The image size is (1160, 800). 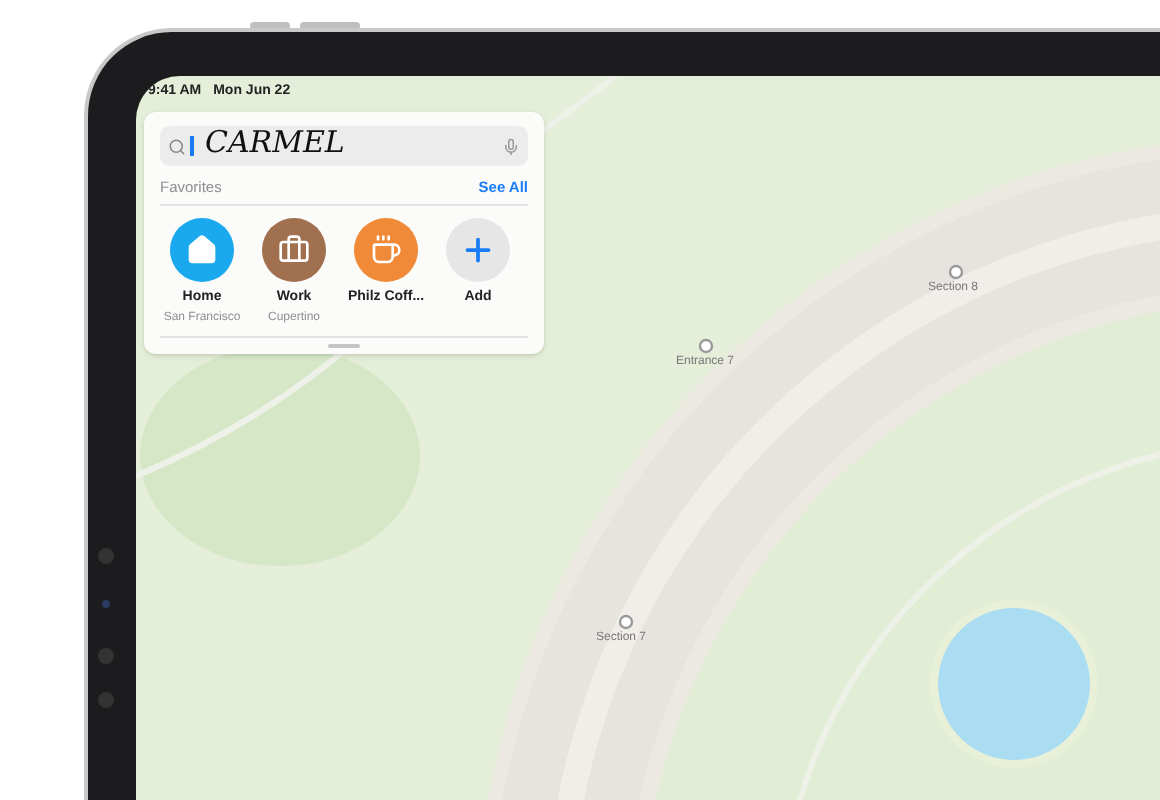 What do you see at coordinates (191, 146) in the screenshot?
I see `text-cursor` at bounding box center [191, 146].